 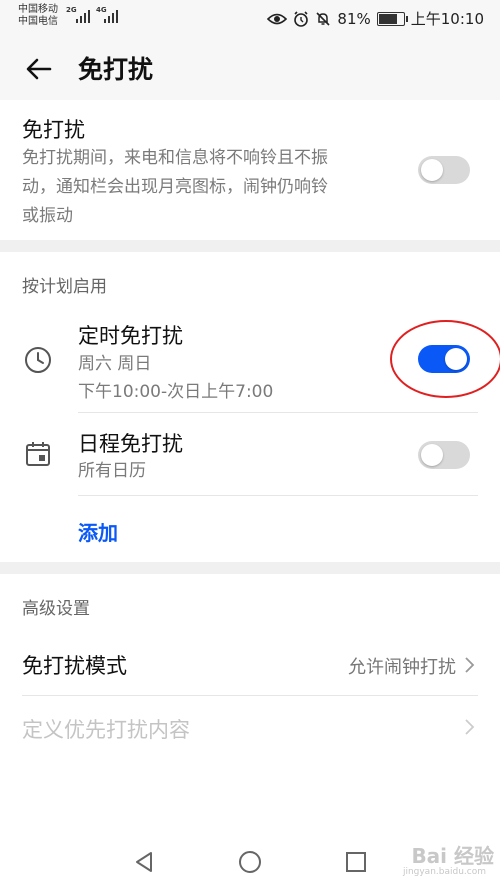 What do you see at coordinates (444, 872) in the screenshot?
I see `watermark-url: jingyan.baidu.com` at bounding box center [444, 872].